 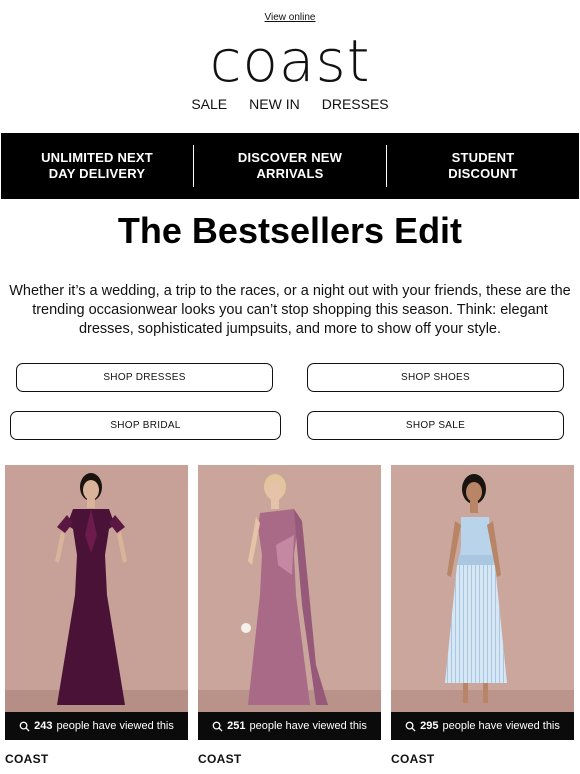 What do you see at coordinates (483, 157) in the screenshot?
I see `benefit-student-line1: STUDENT` at bounding box center [483, 157].